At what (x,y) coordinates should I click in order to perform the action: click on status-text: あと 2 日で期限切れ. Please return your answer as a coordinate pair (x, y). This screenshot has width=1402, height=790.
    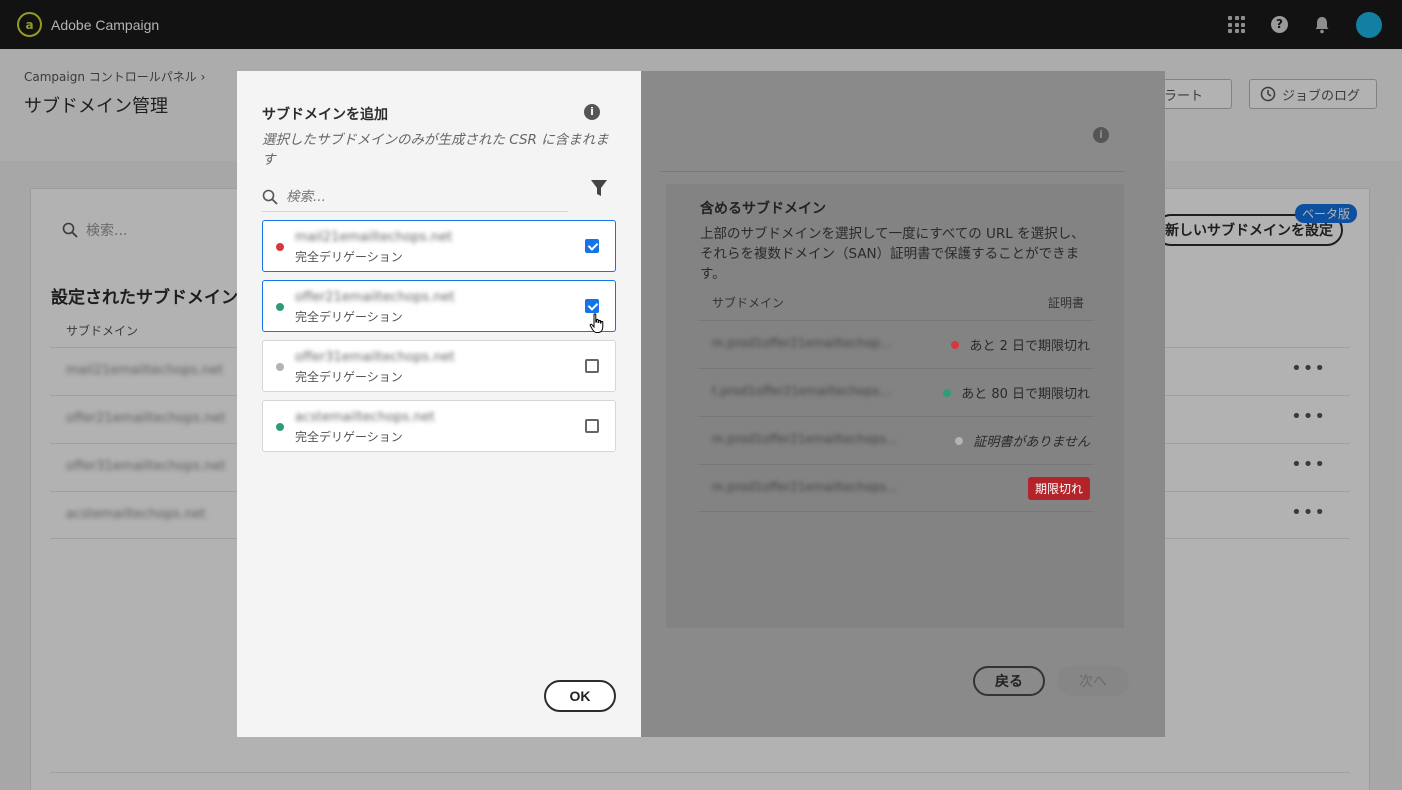
    Looking at the image, I should click on (1029, 346).